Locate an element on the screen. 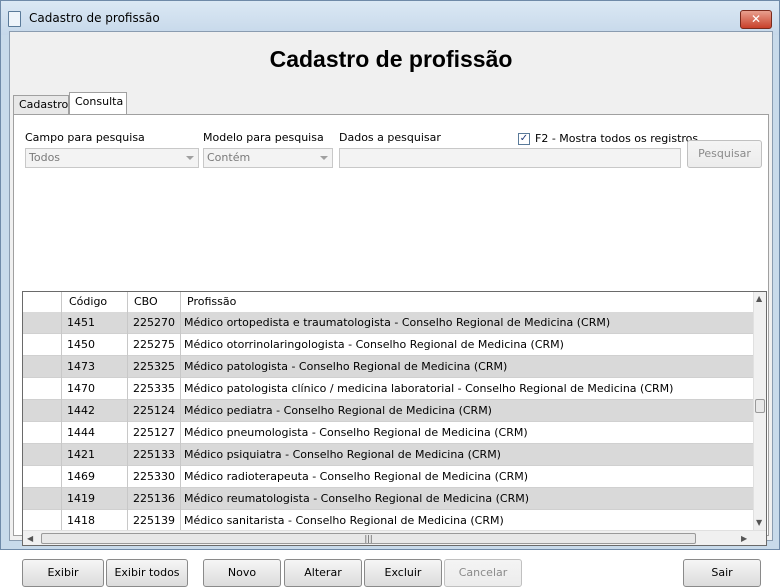 This screenshot has width=780, height=587. scroll-left-icon: ◀ is located at coordinates (30, 538).